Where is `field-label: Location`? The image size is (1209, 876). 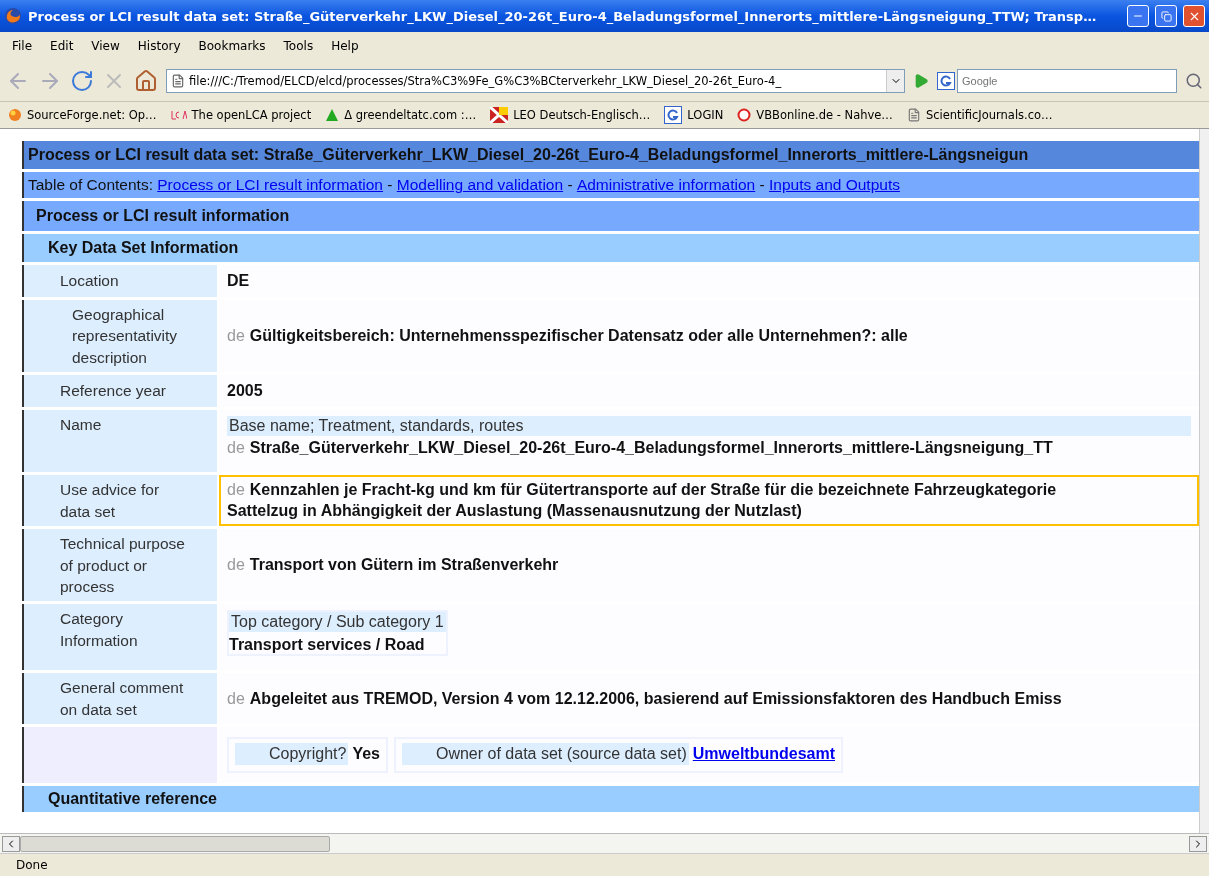
field-label: Location is located at coordinates (120, 281).